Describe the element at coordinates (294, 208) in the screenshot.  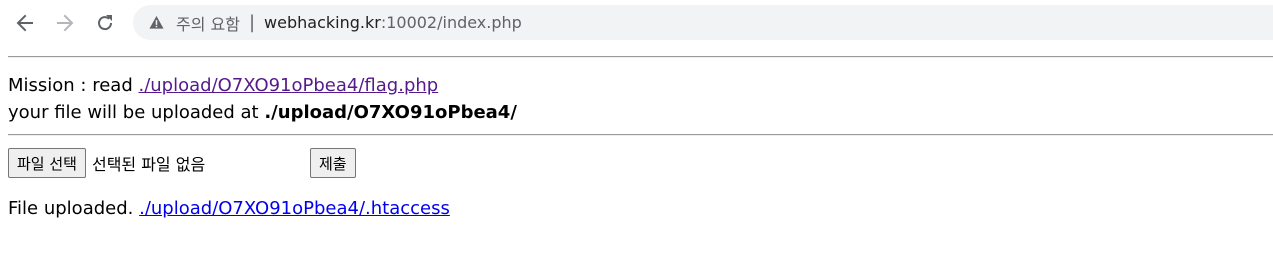
I see `htaccess-link: ./upload/O7XO91oPbea4/.htaccess` at that location.